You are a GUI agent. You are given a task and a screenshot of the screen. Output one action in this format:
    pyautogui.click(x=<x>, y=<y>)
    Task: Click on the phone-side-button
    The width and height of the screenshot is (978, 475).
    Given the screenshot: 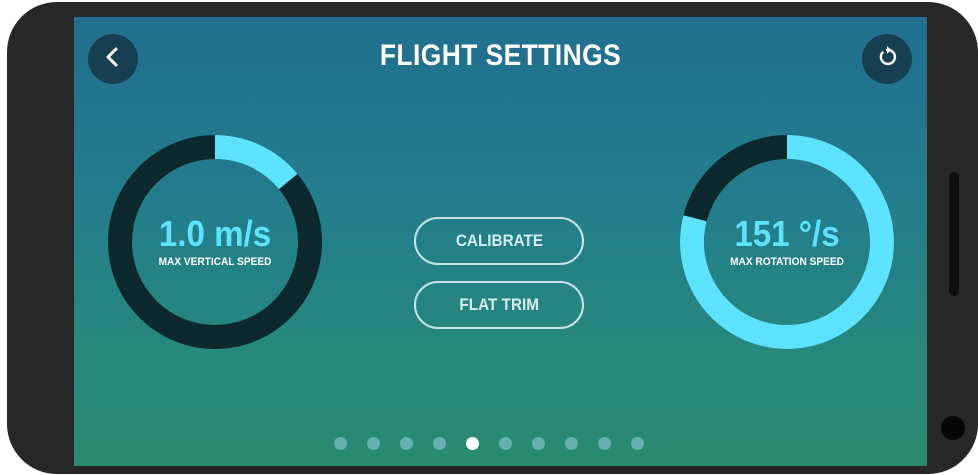 What is the action you would take?
    pyautogui.click(x=954, y=234)
    